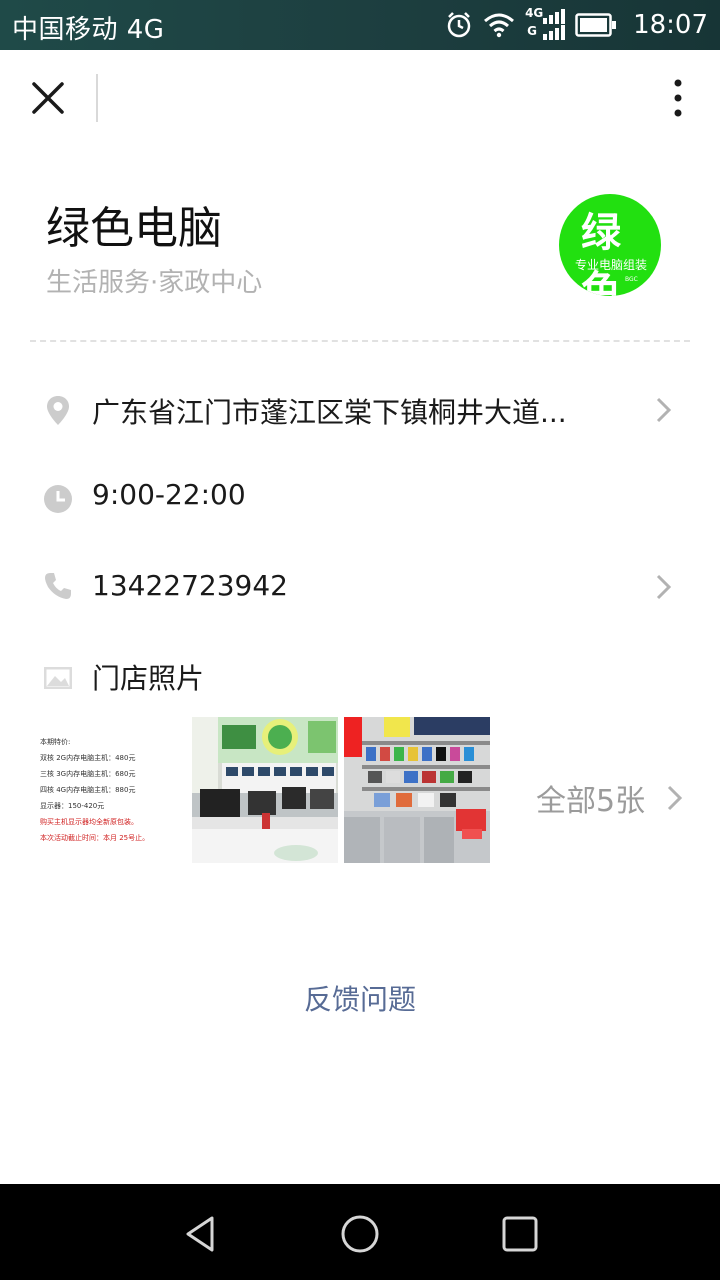 The height and width of the screenshot is (1280, 720). Describe the element at coordinates (200, 1234) in the screenshot. I see `back-icon` at that location.